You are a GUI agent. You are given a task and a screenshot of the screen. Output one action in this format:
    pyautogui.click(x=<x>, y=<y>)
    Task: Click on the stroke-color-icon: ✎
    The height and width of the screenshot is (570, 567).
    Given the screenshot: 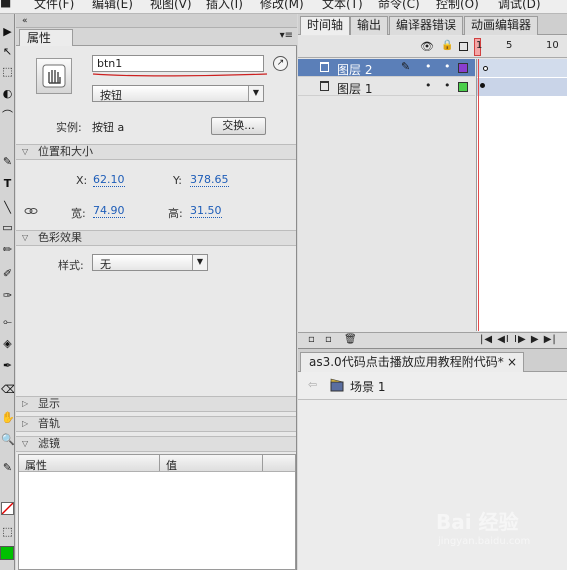 What is the action you would take?
    pyautogui.click(x=7, y=468)
    